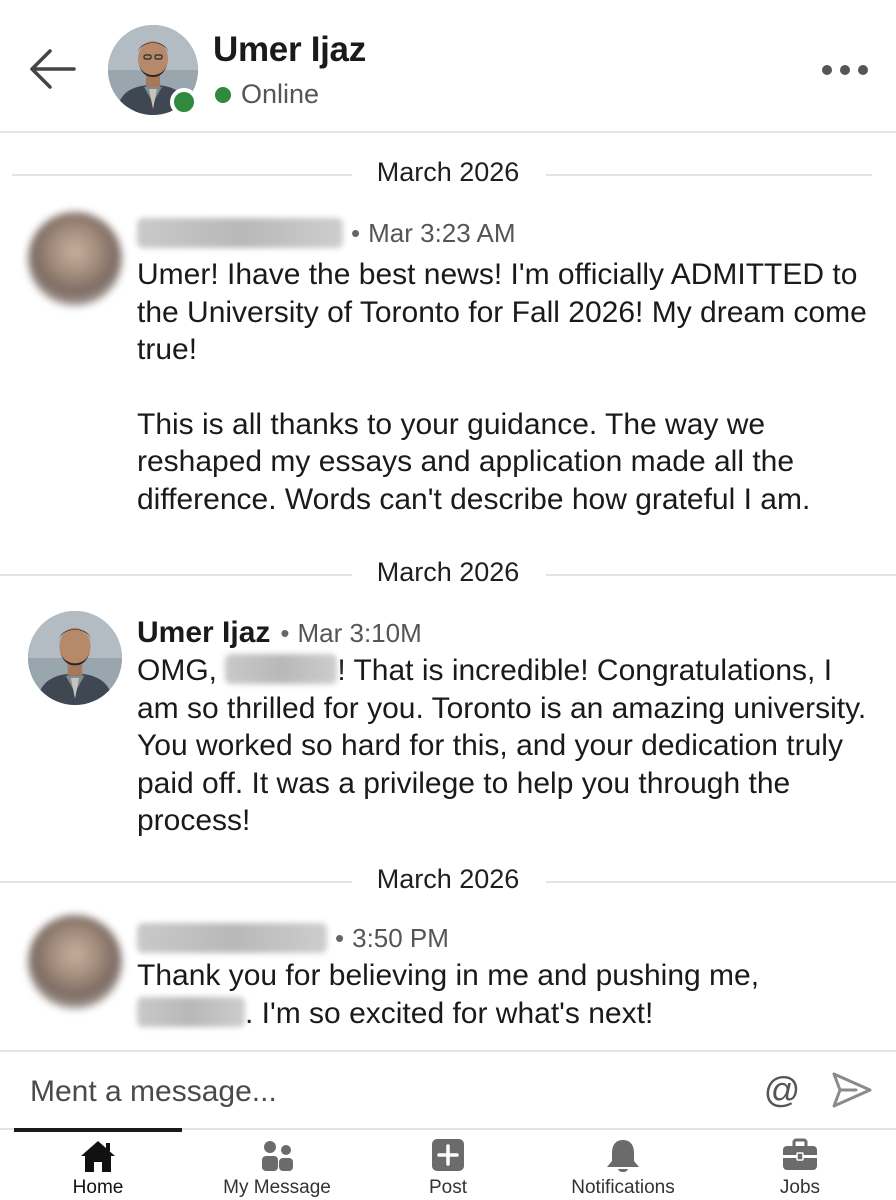 This screenshot has height=1200, width=896. What do you see at coordinates (181, 670) in the screenshot?
I see `message-text-start: OMG,` at bounding box center [181, 670].